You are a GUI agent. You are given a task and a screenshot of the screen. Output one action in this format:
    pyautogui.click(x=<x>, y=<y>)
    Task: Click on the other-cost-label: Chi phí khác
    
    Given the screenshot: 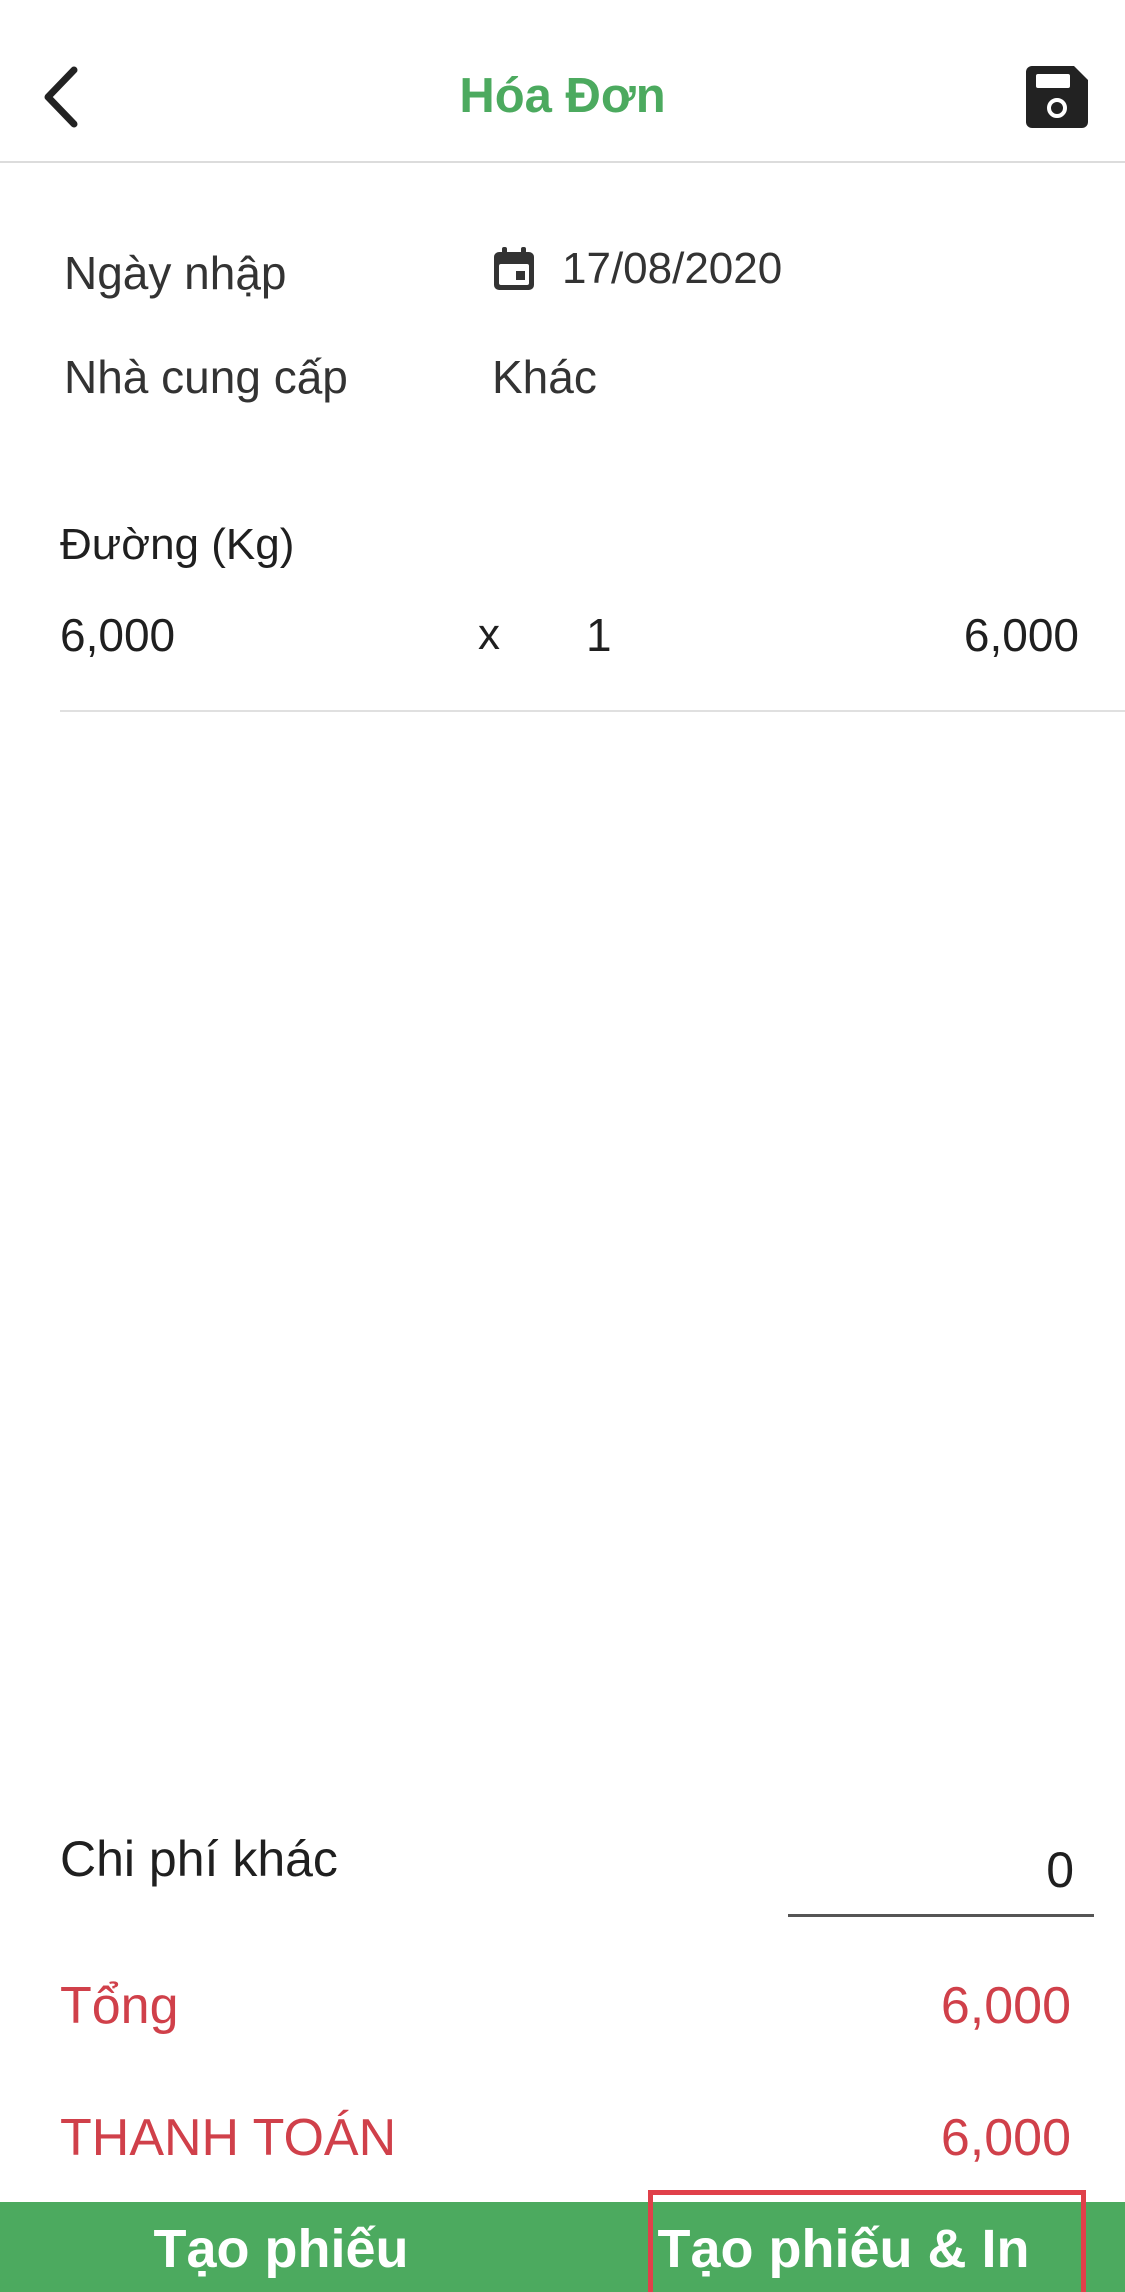 What is the action you would take?
    pyautogui.click(x=199, y=1859)
    